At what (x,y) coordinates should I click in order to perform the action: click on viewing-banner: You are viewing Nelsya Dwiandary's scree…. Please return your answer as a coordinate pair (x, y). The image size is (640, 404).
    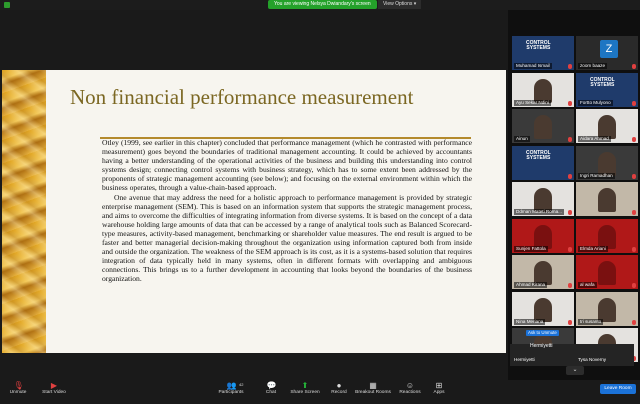
    Looking at the image, I should click on (322, 4).